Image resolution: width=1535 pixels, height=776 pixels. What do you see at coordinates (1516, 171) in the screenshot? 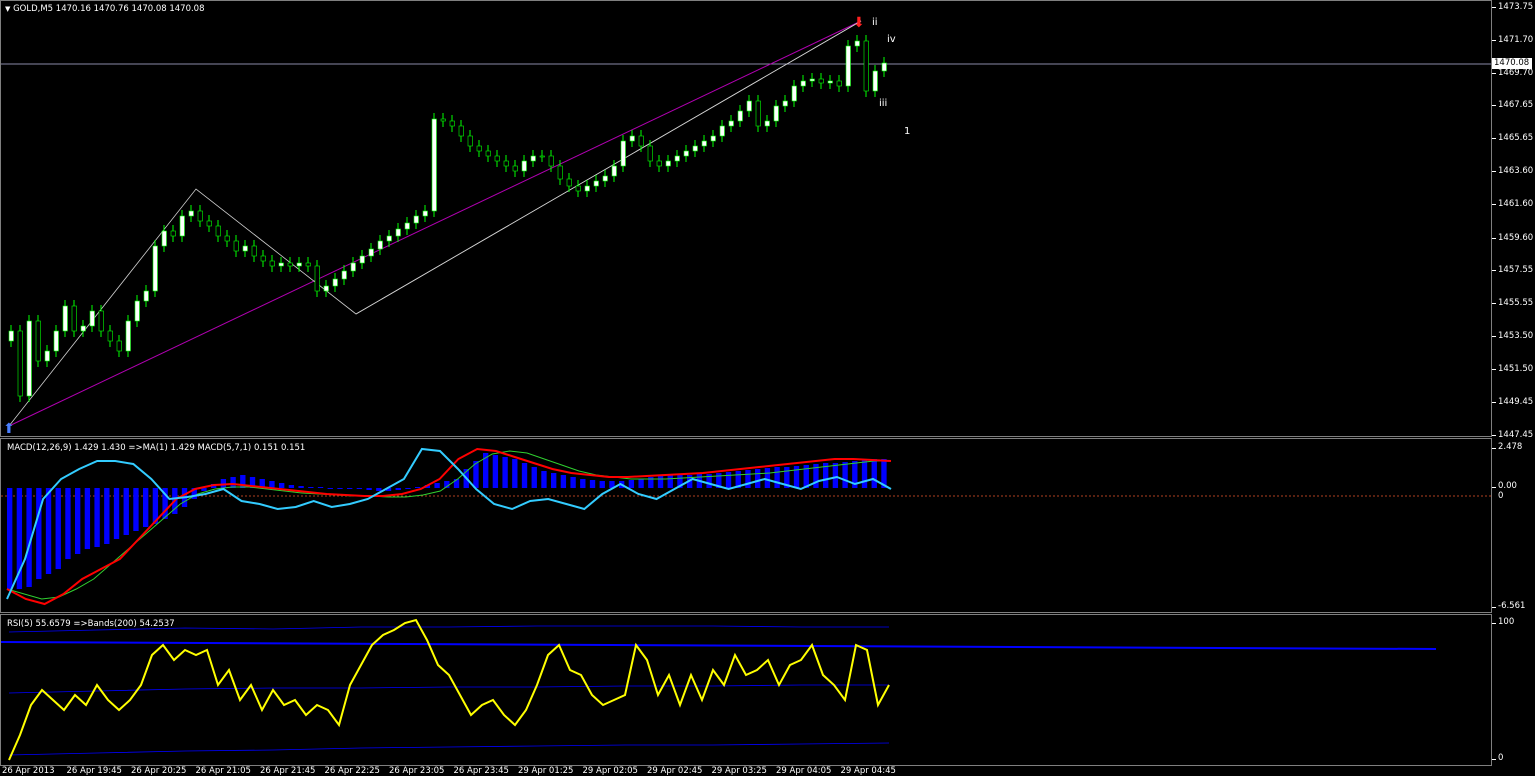
I see `price-tick: 1463.60` at bounding box center [1516, 171].